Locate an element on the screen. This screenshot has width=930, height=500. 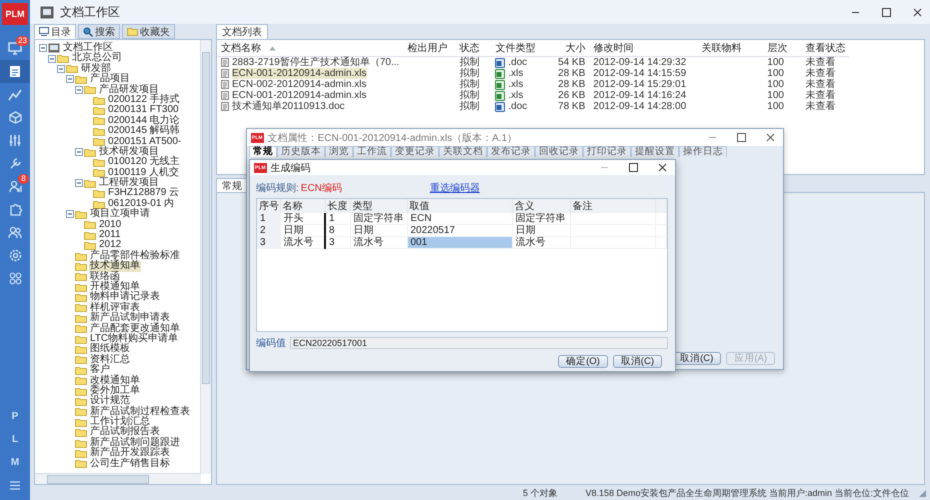
table-cell: 开头 is located at coordinates (302, 218).